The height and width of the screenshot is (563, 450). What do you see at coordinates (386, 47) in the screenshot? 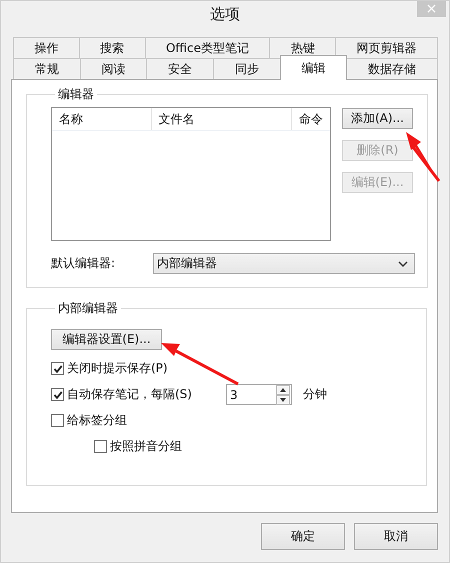
I see `tab: 网页剪辑器` at bounding box center [386, 47].